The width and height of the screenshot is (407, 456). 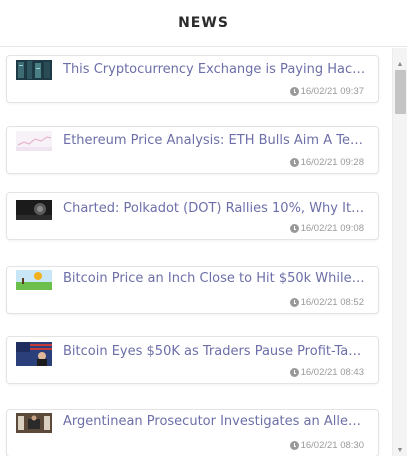 What do you see at coordinates (34, 210) in the screenshot?
I see `dark-coin-icon` at bounding box center [34, 210].